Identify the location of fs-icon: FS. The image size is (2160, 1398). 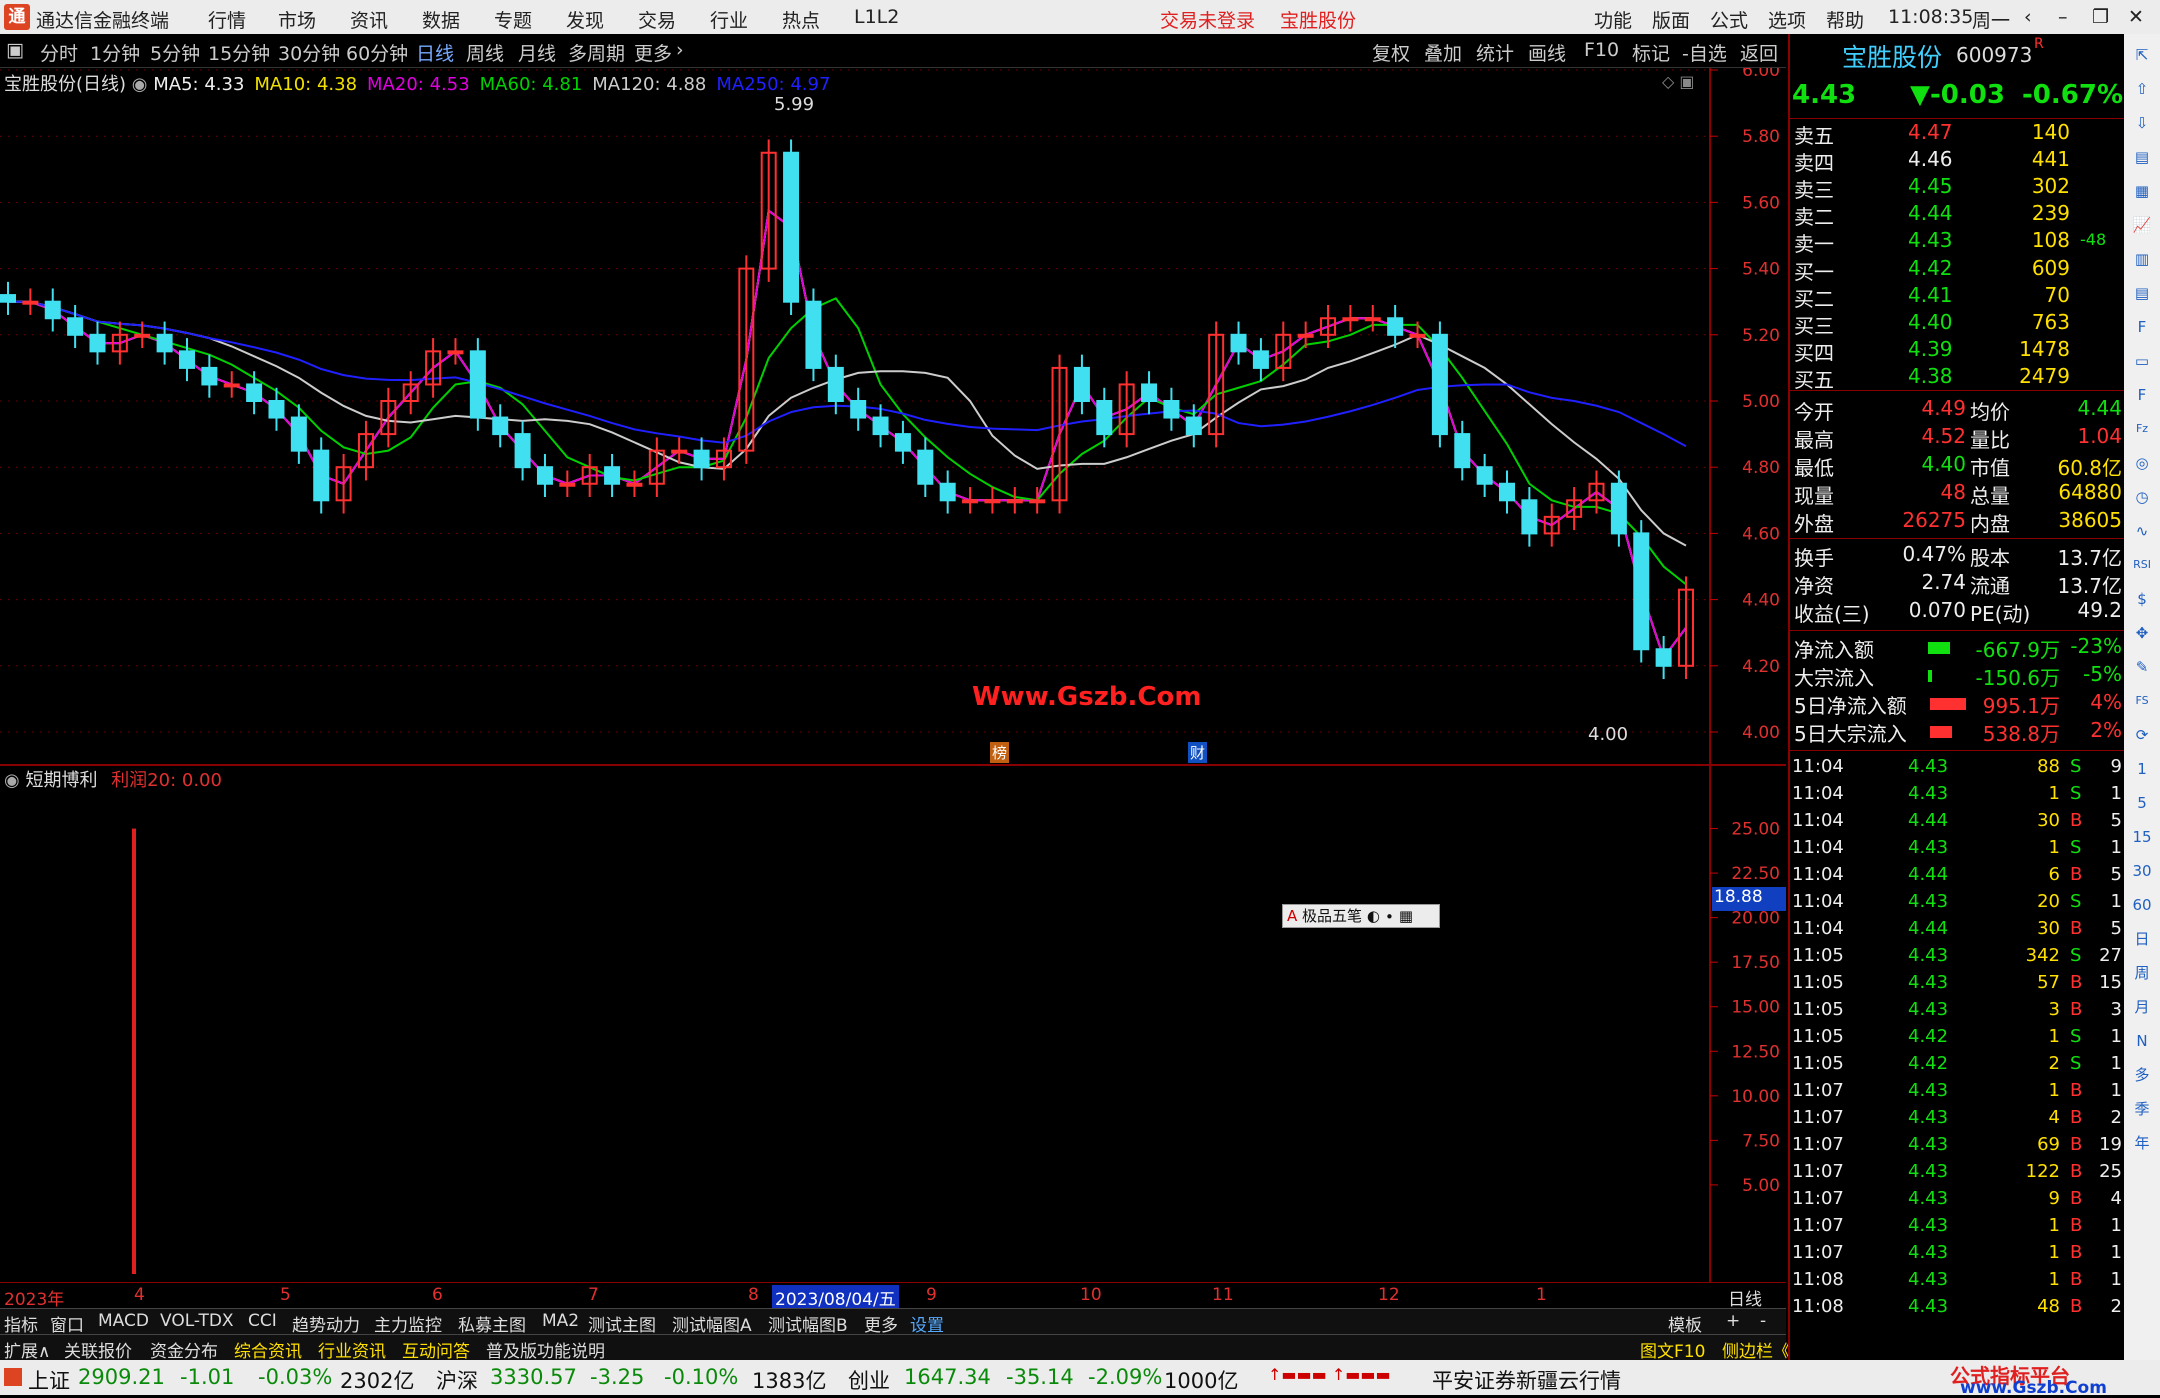
(2142, 701).